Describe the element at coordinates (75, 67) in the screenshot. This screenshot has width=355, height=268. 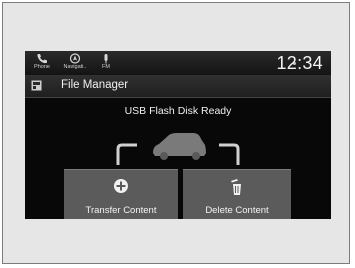
I see `status-item-label: Navigati..` at that location.